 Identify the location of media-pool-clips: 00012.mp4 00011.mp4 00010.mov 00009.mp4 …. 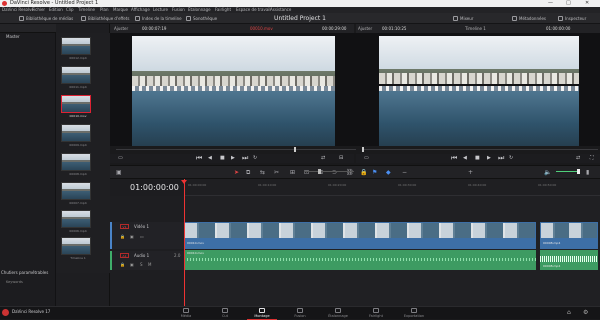
(83, 153).